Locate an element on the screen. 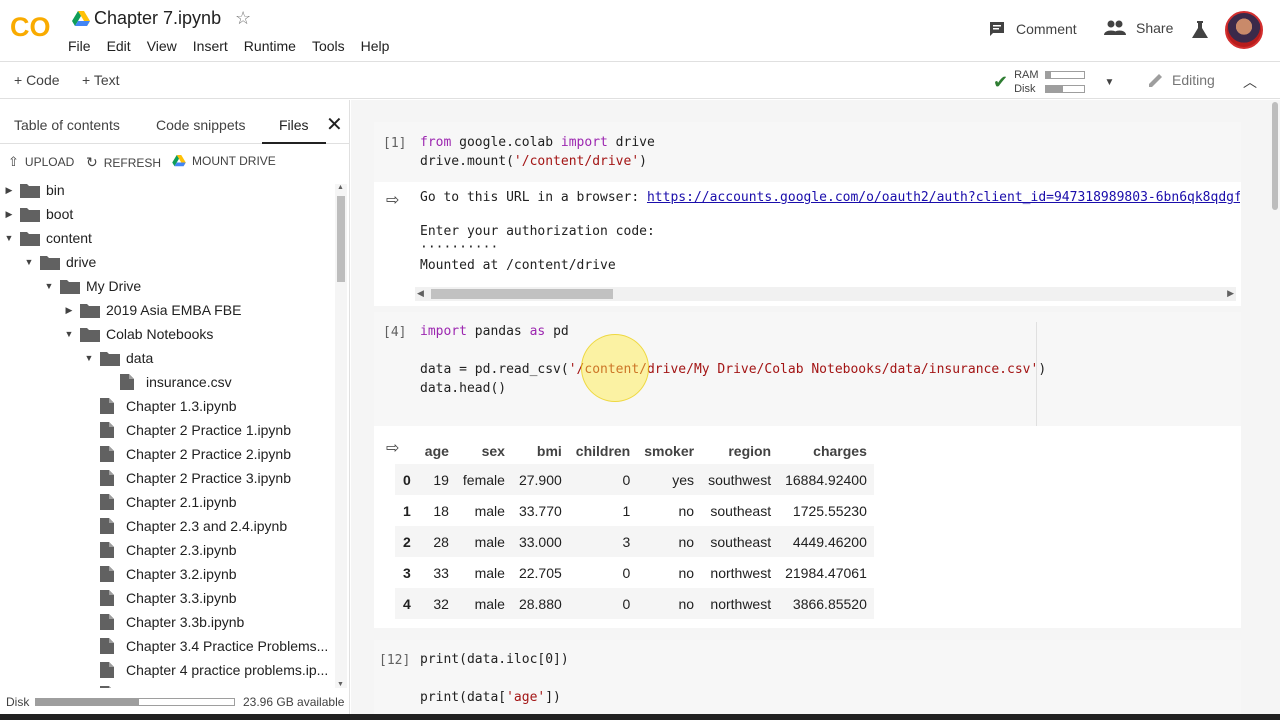  notebook-title: Chapter 7.ipynb is located at coordinates (157, 18).